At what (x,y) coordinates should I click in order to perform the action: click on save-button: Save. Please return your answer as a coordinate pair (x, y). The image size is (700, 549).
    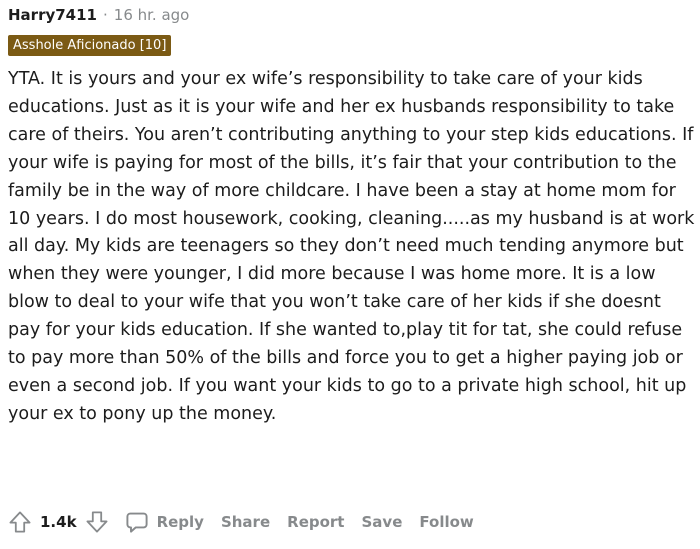
    Looking at the image, I should click on (381, 522).